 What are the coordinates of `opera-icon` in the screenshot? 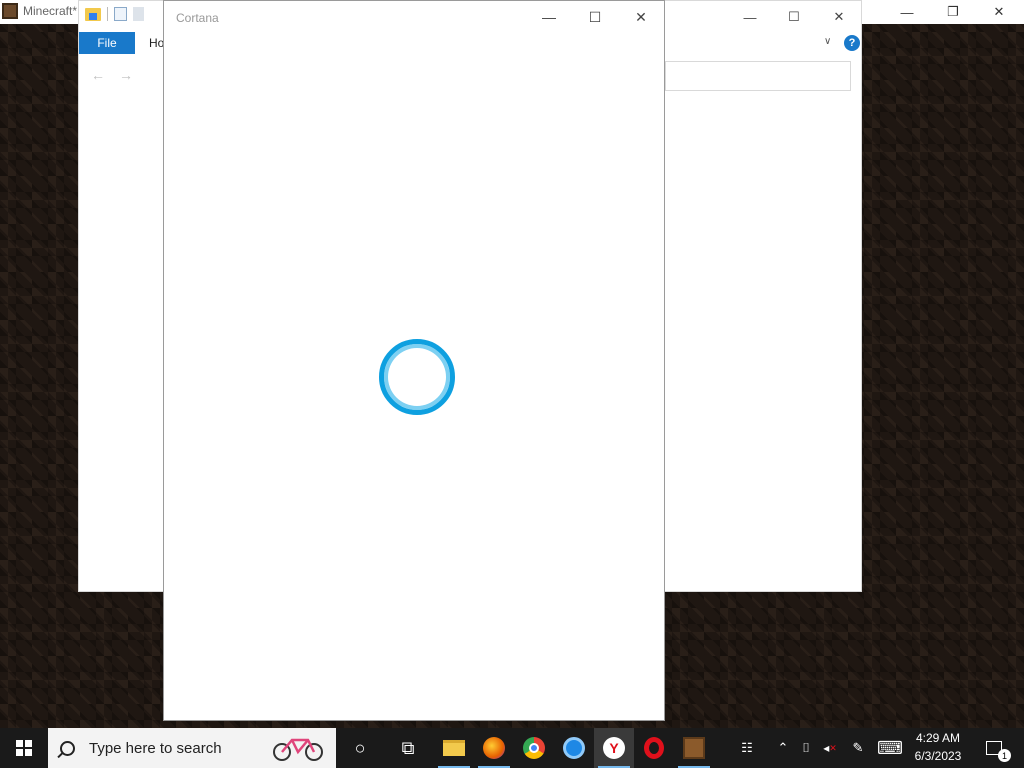 It's located at (654, 748).